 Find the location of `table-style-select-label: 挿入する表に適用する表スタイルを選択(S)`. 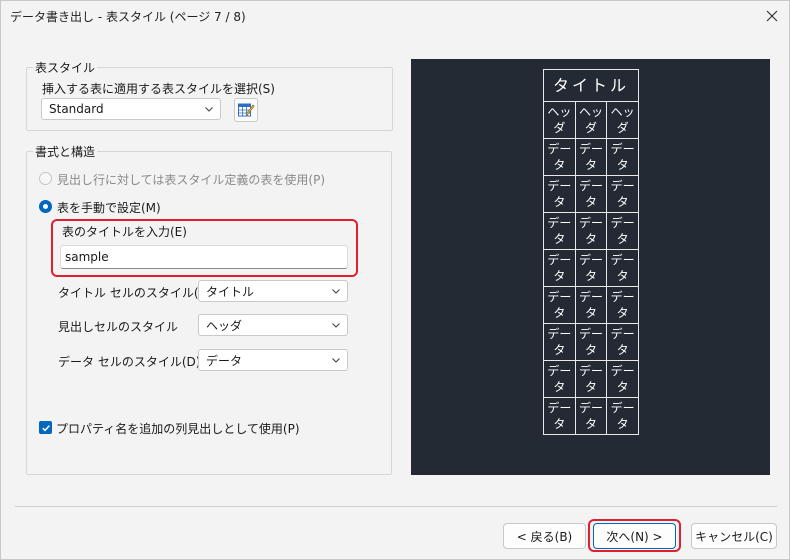

table-style-select-label: 挿入する表に適用する表スタイルを選択(S) is located at coordinates (158, 89).